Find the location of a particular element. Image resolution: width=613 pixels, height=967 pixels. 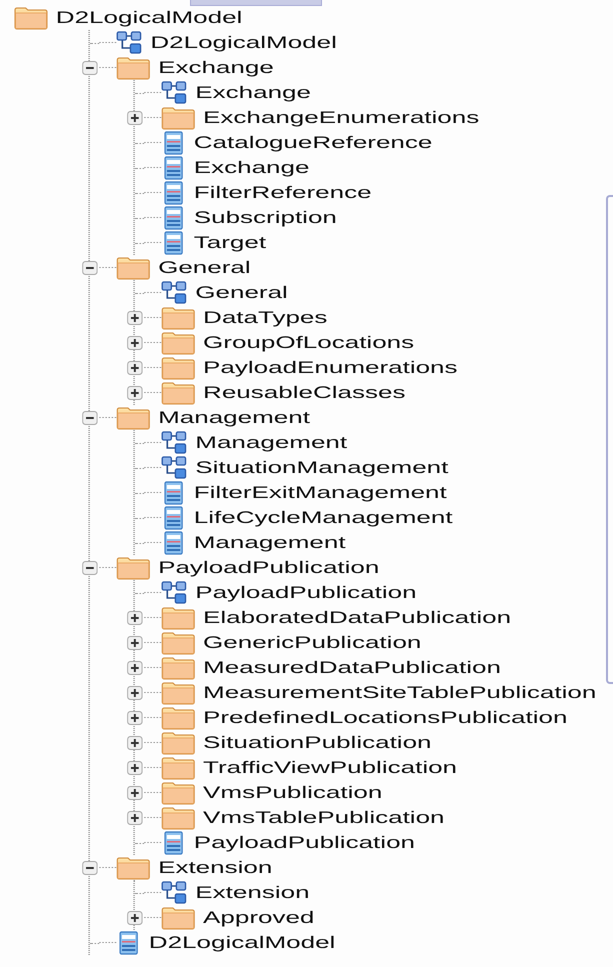

tree-label: MeasurementSiteTablePublication is located at coordinates (399, 692).